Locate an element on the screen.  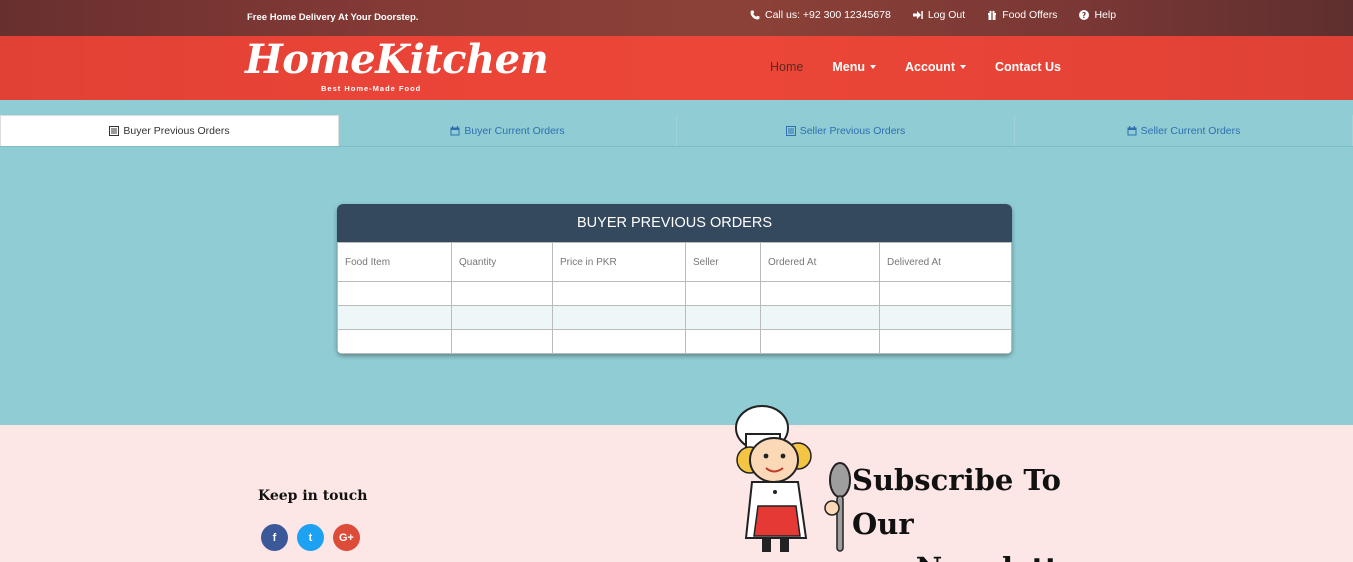
brand-name: HomeKitchen is located at coordinates (397, 59).